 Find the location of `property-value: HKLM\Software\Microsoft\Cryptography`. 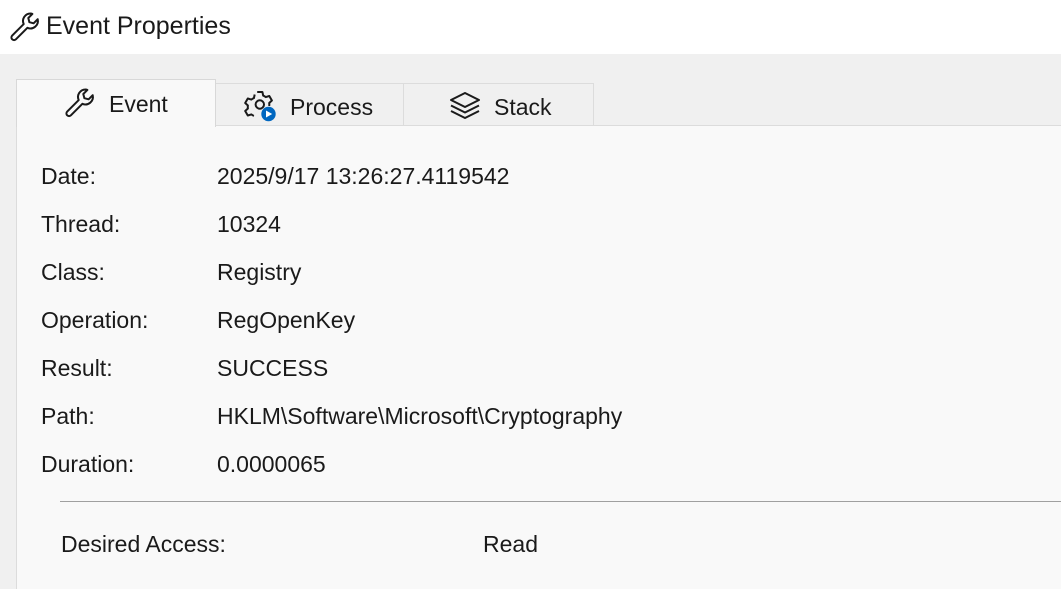

property-value: HKLM\Software\Microsoft\Cryptography is located at coordinates (420, 416).